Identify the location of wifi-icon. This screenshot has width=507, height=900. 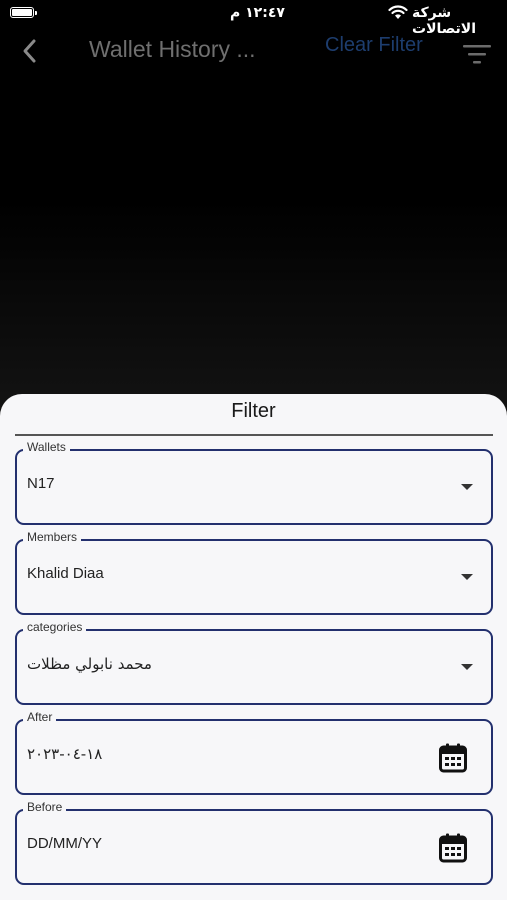
(398, 12).